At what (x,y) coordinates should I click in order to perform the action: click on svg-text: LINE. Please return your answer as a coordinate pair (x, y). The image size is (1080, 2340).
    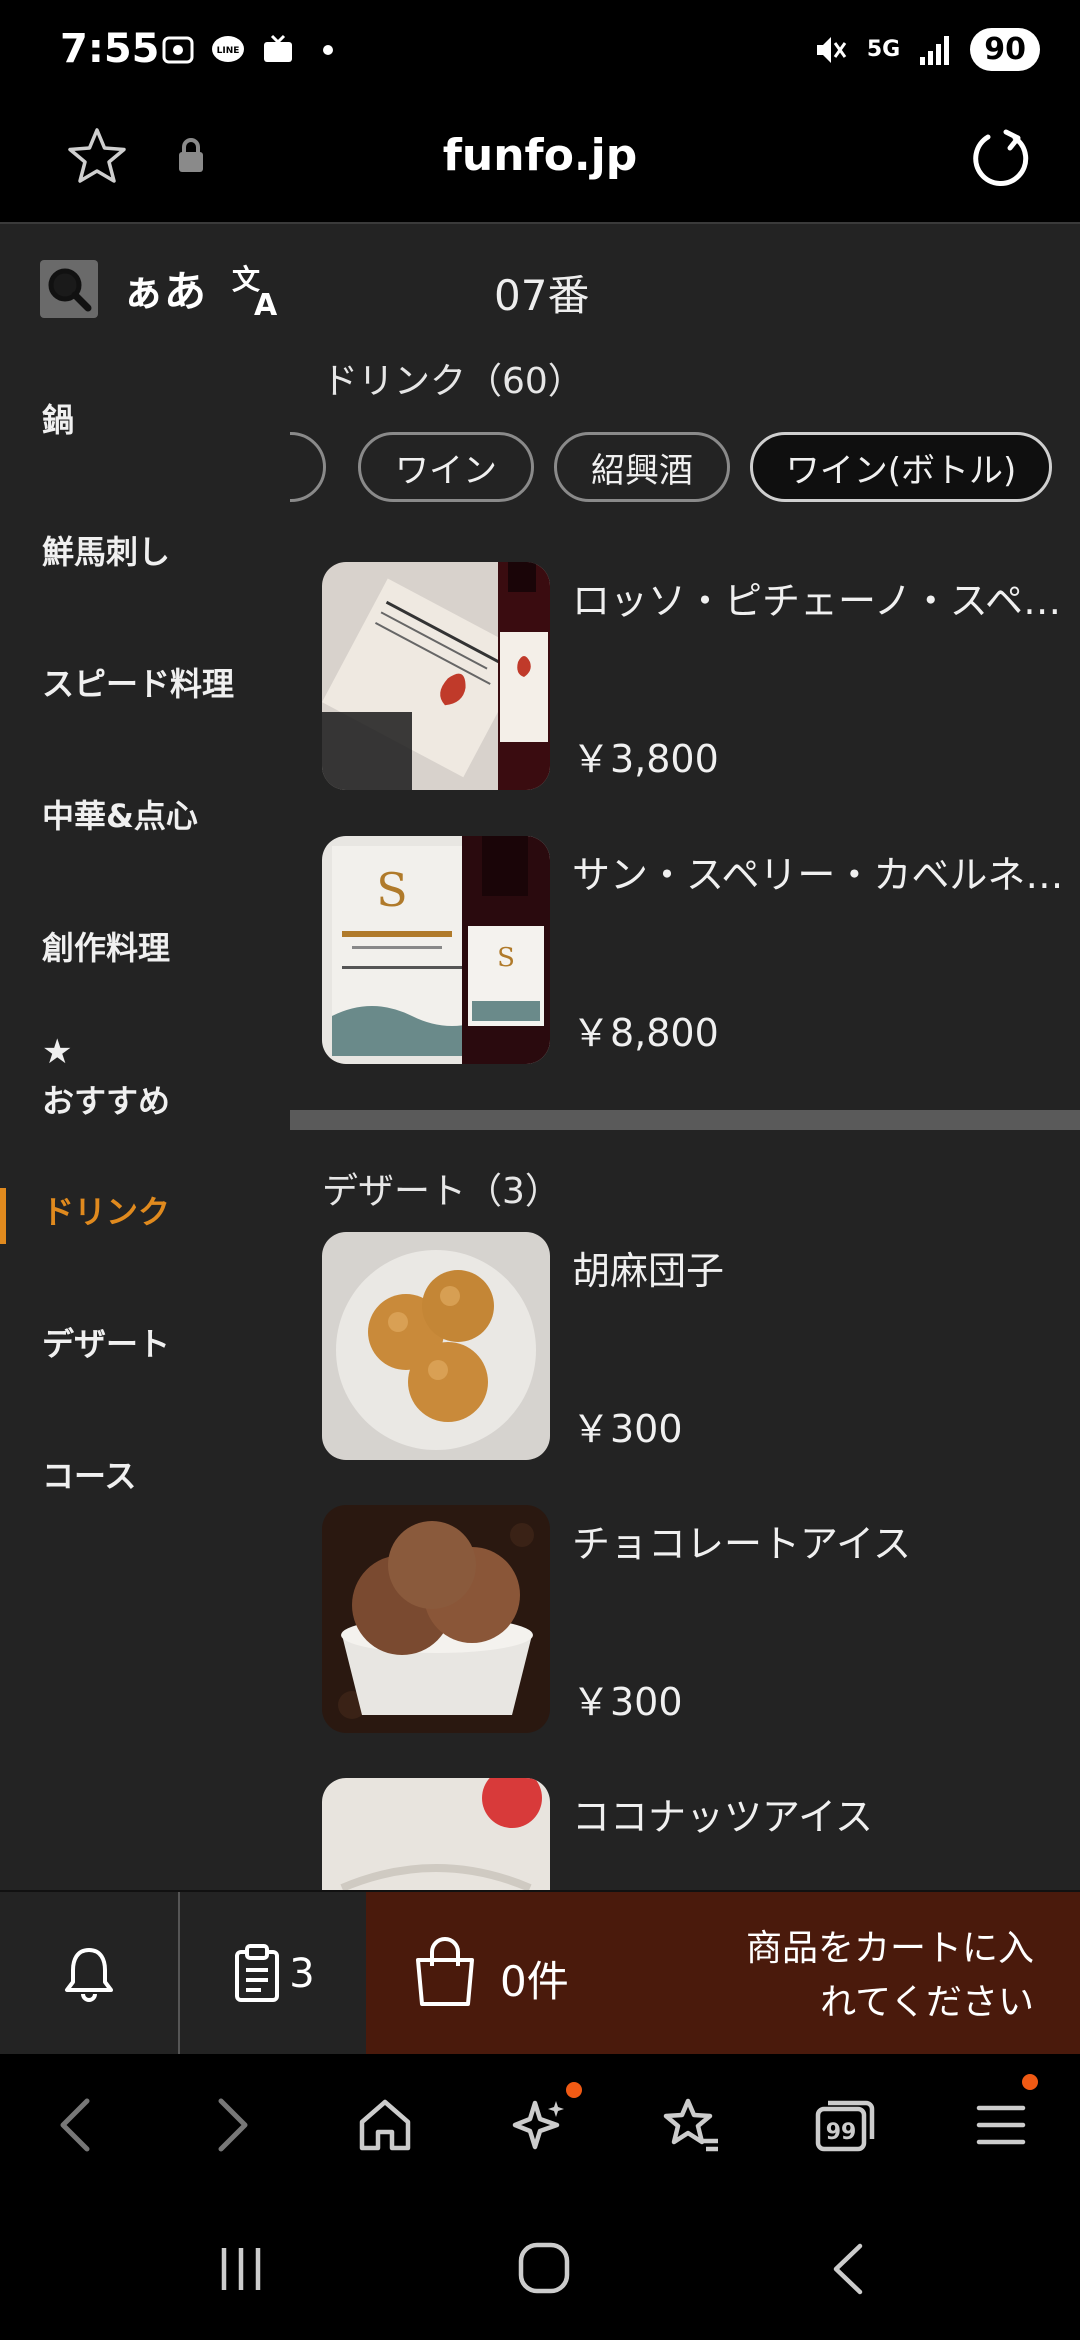
    Looking at the image, I should click on (228, 51).